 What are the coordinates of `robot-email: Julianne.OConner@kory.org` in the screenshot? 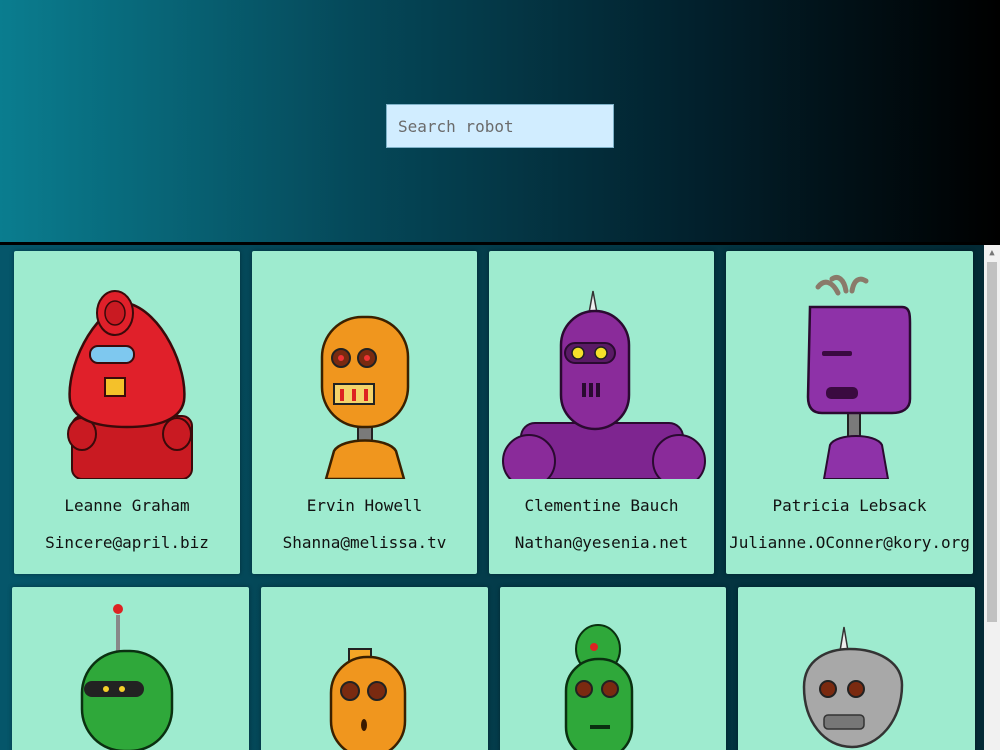 It's located at (849, 542).